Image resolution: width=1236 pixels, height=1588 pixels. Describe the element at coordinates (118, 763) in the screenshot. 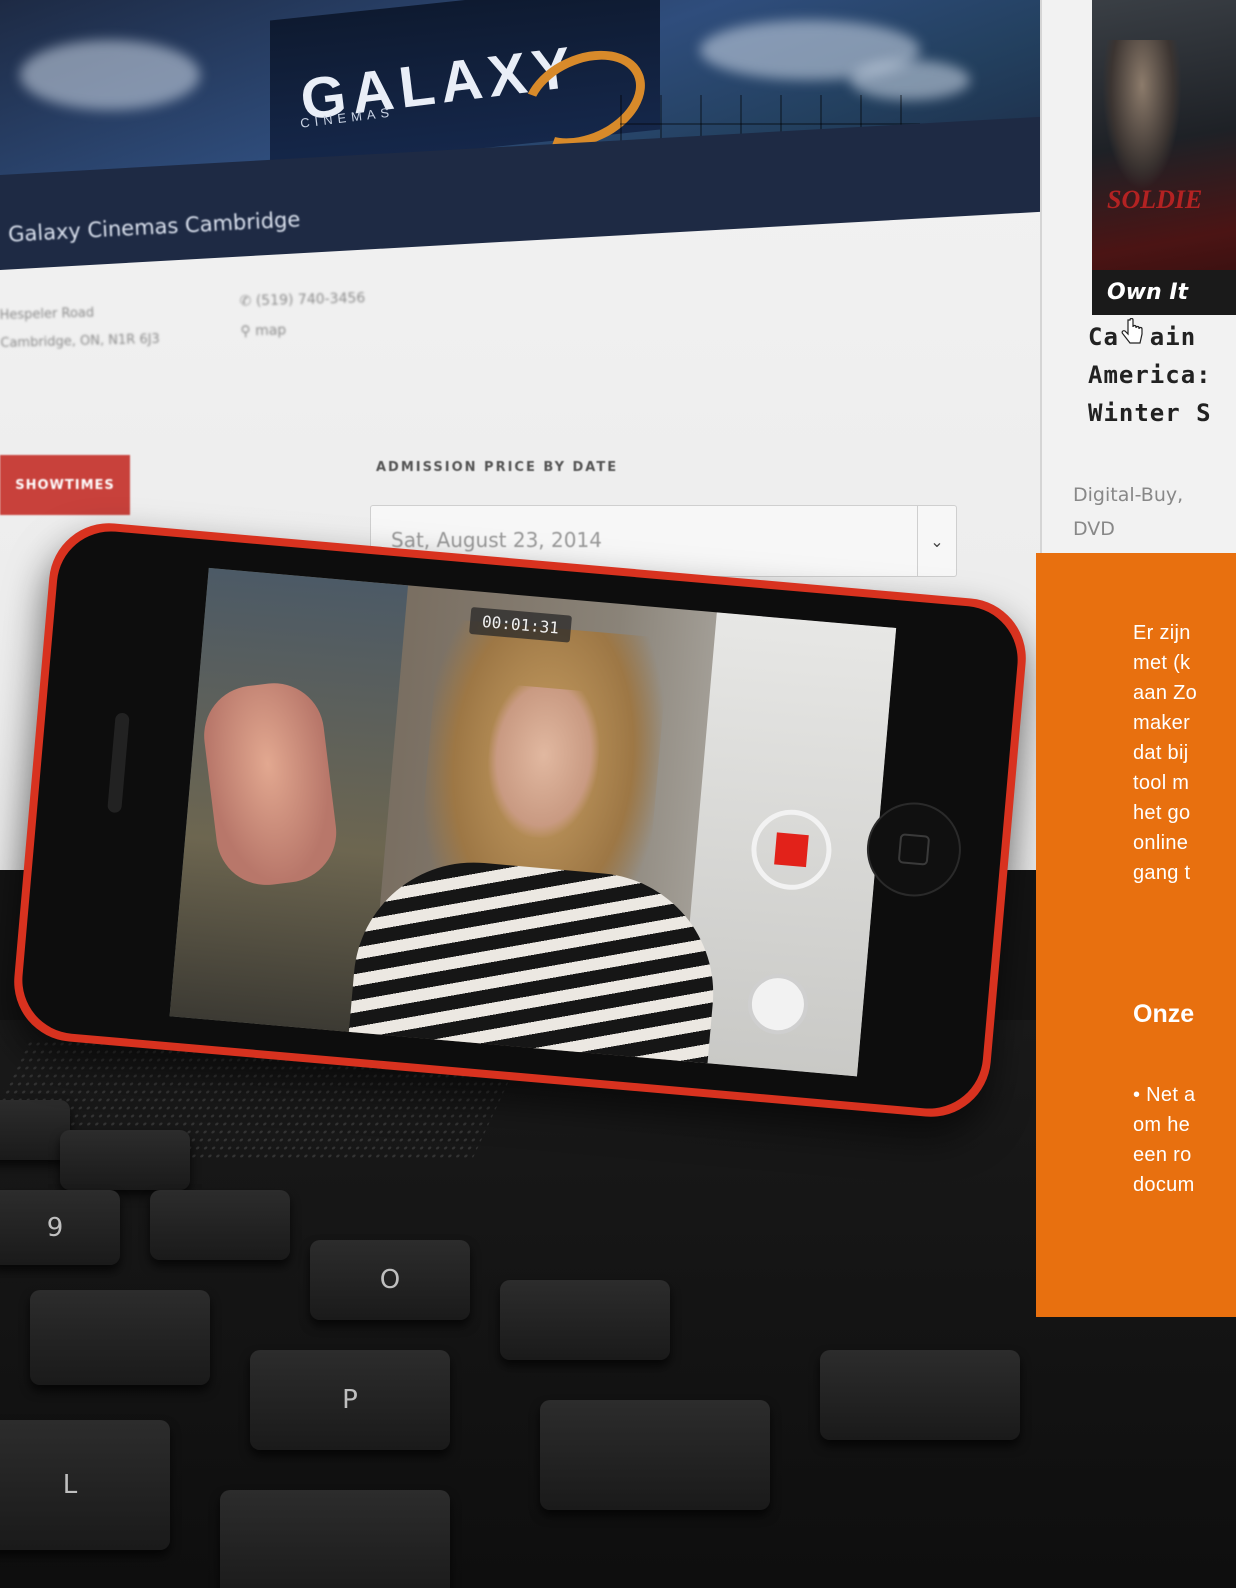

I see `phone-earpiece` at that location.